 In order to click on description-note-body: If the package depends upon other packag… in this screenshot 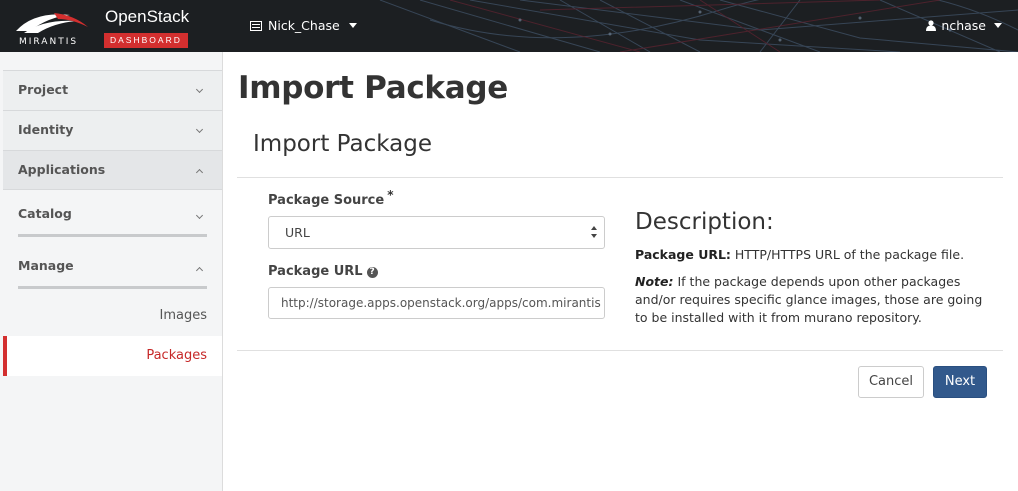, I will do `click(809, 299)`.